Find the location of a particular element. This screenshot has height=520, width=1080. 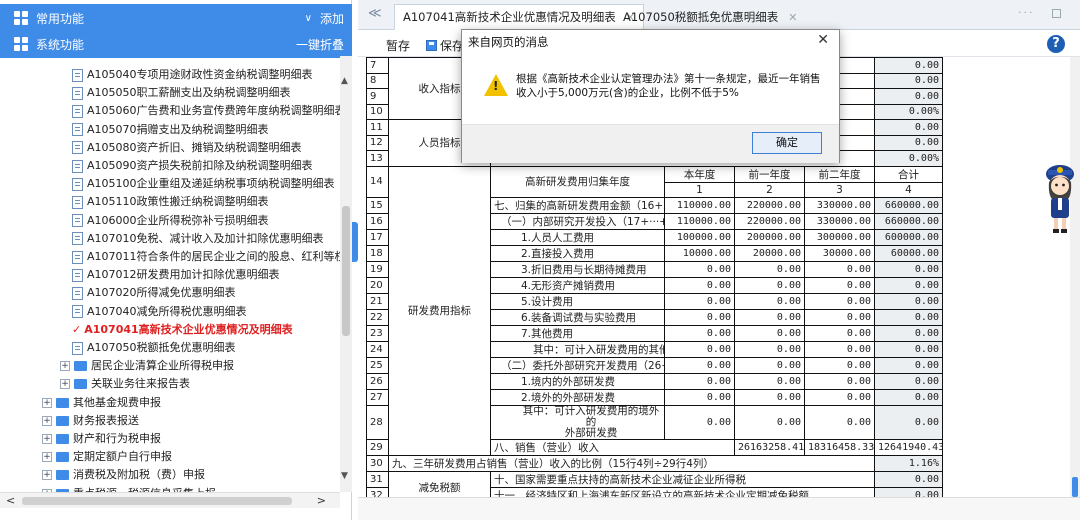

tree-item: + 关联业务往来报告表 is located at coordinates (125, 384).